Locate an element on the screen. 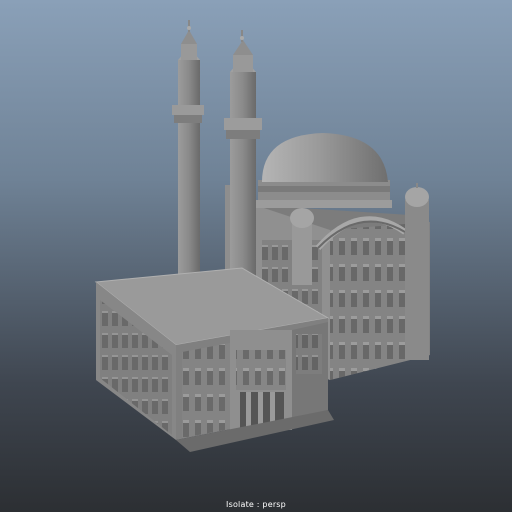 This screenshot has height=512, width=512. dome is located at coordinates (324, 170).